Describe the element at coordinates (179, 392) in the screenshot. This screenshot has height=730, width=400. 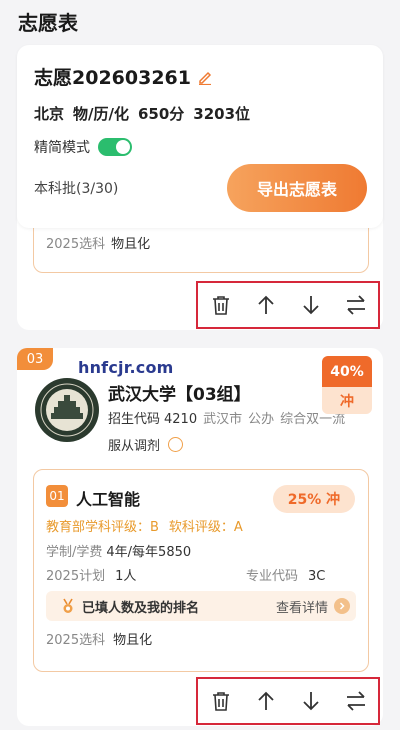
I see `university-name: 武汉大学【03组】` at that location.